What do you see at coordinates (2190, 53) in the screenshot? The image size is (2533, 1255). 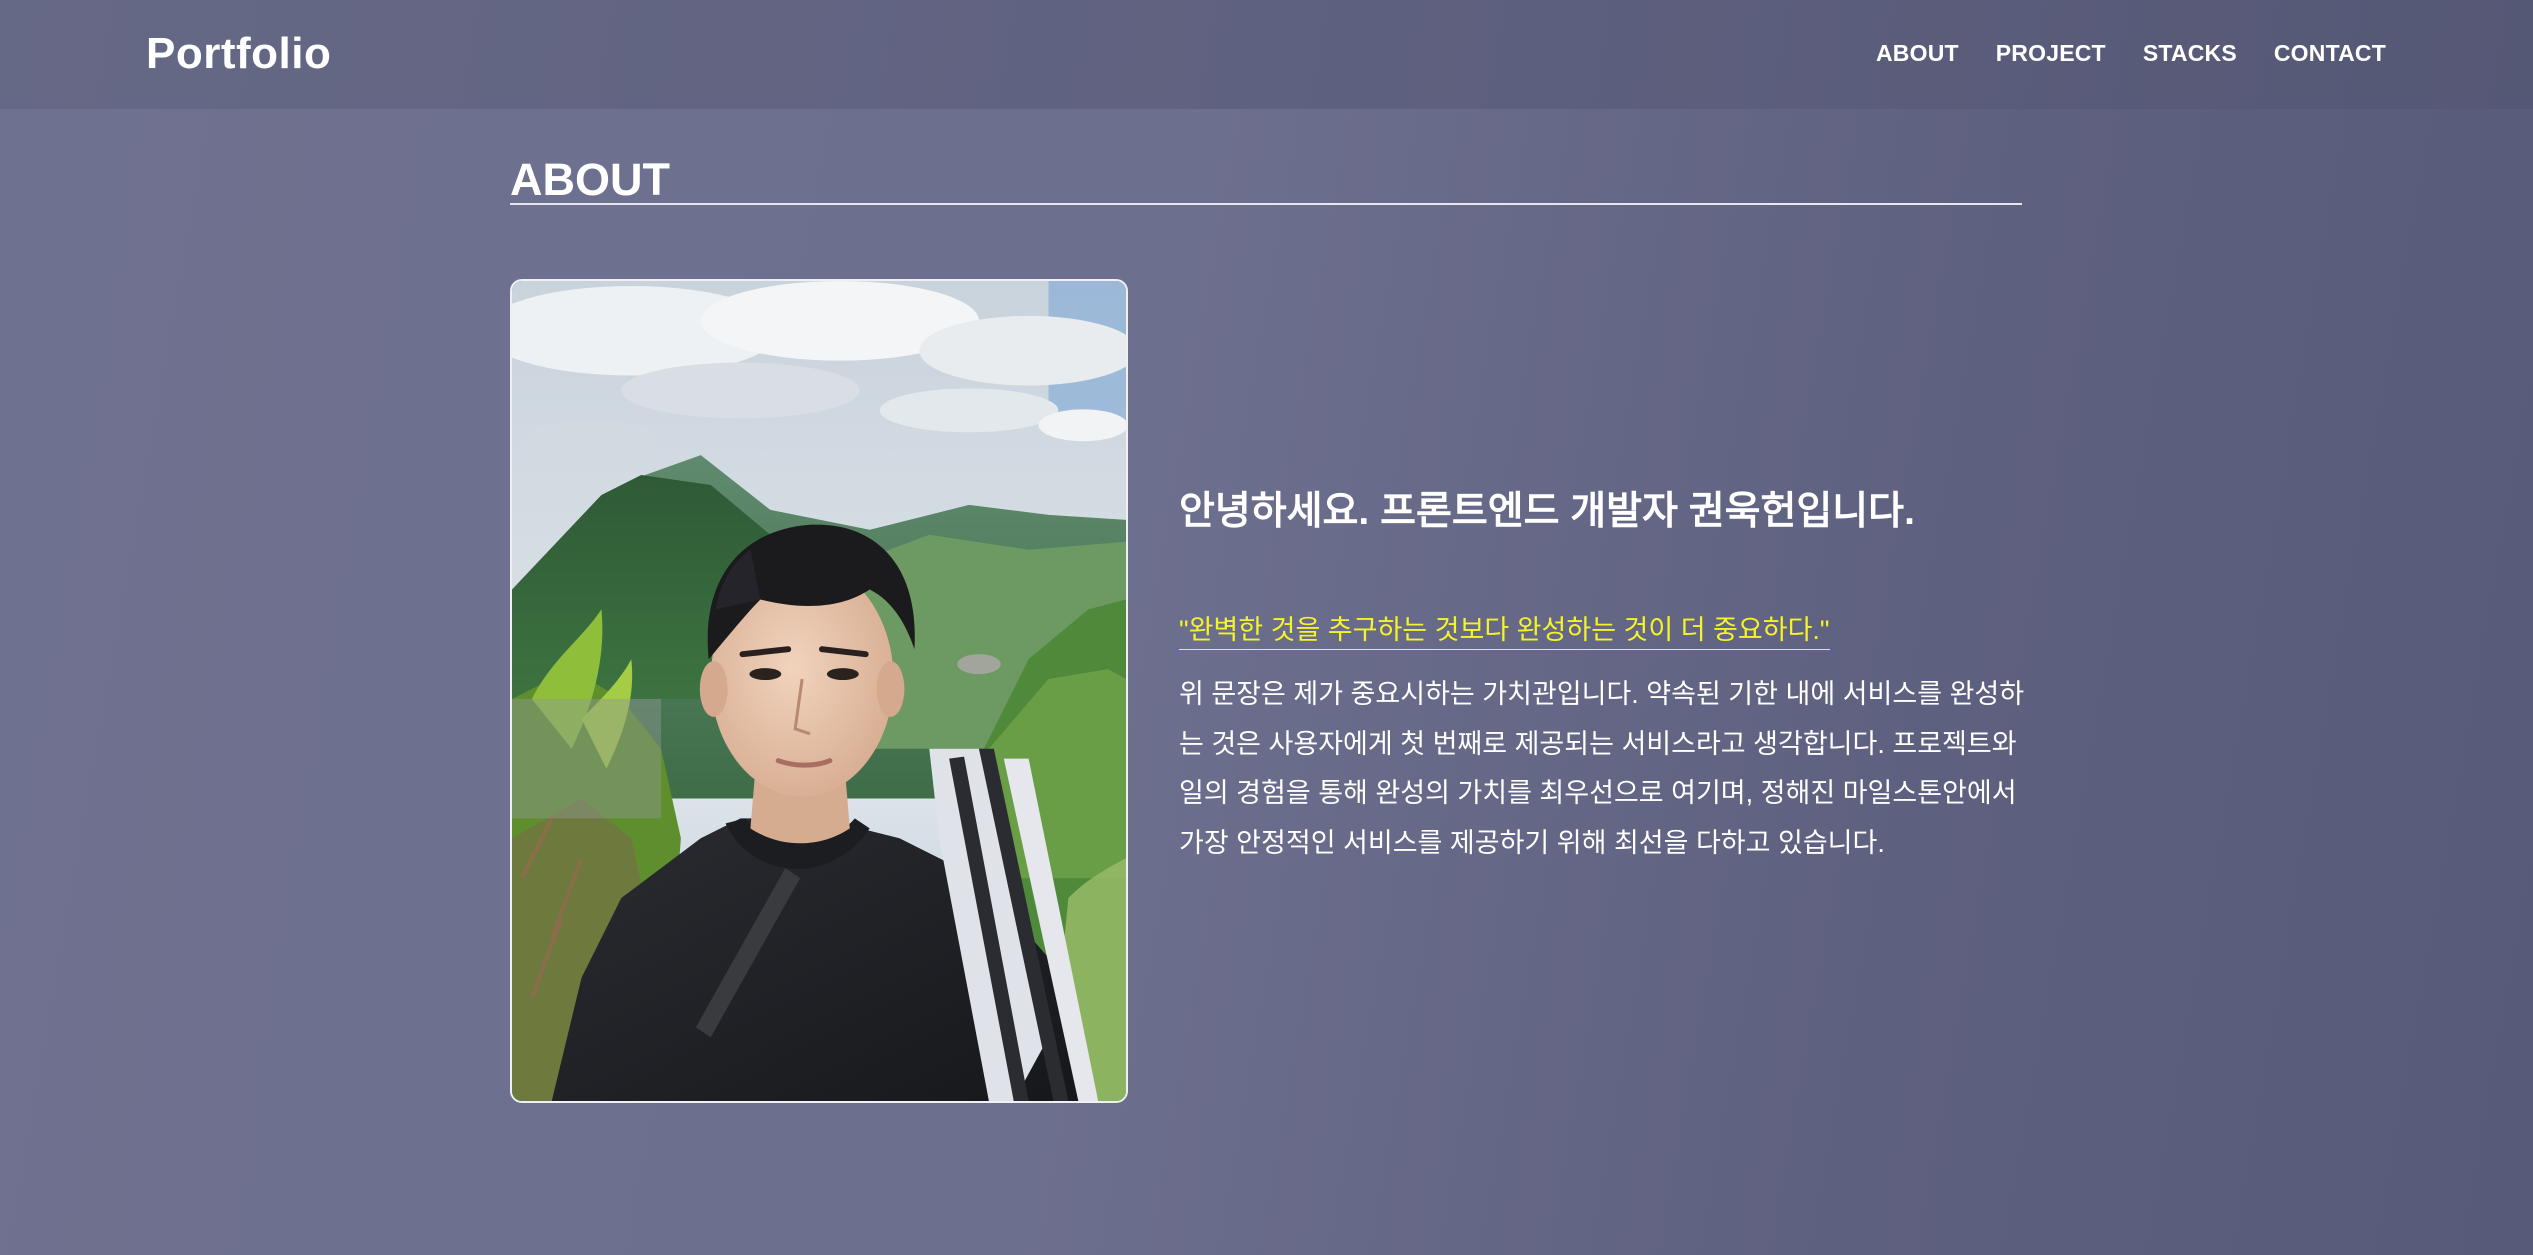 I see `nav-link-stacks: STACKS` at bounding box center [2190, 53].